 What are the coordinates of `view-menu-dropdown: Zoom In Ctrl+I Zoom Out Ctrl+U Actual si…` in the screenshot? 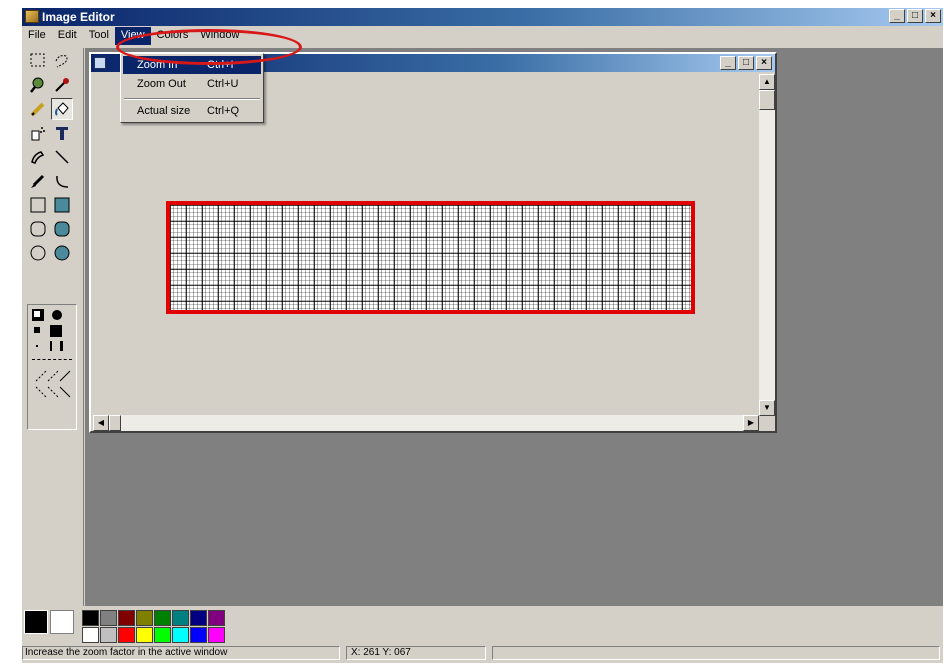 It's located at (192, 88).